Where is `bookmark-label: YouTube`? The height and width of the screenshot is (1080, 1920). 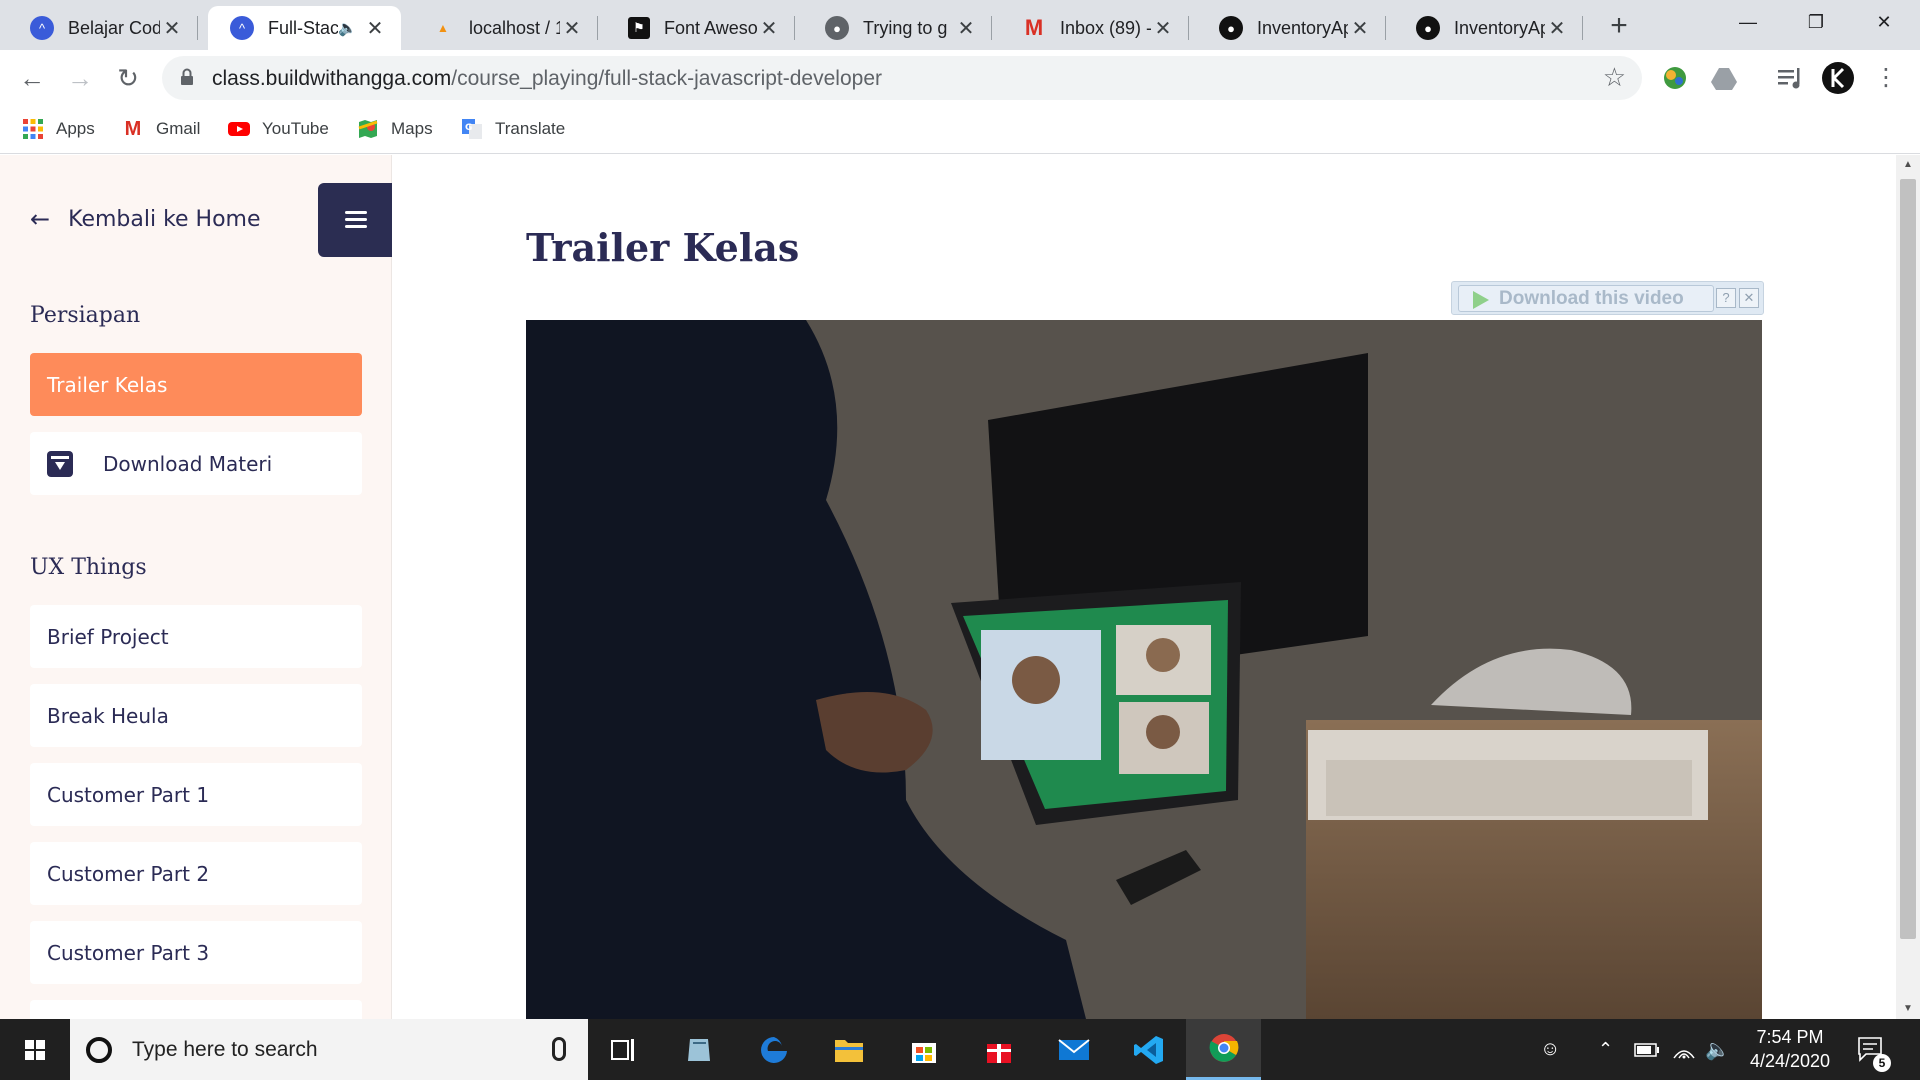 bookmark-label: YouTube is located at coordinates (295, 128).